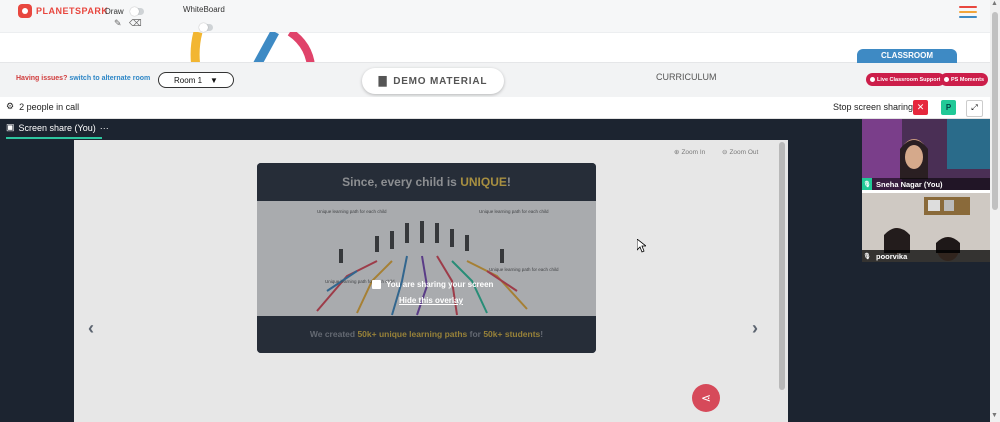 This screenshot has width=1000, height=422. What do you see at coordinates (725, 152) in the screenshot?
I see `zoom-out-icon: ⊖` at bounding box center [725, 152].